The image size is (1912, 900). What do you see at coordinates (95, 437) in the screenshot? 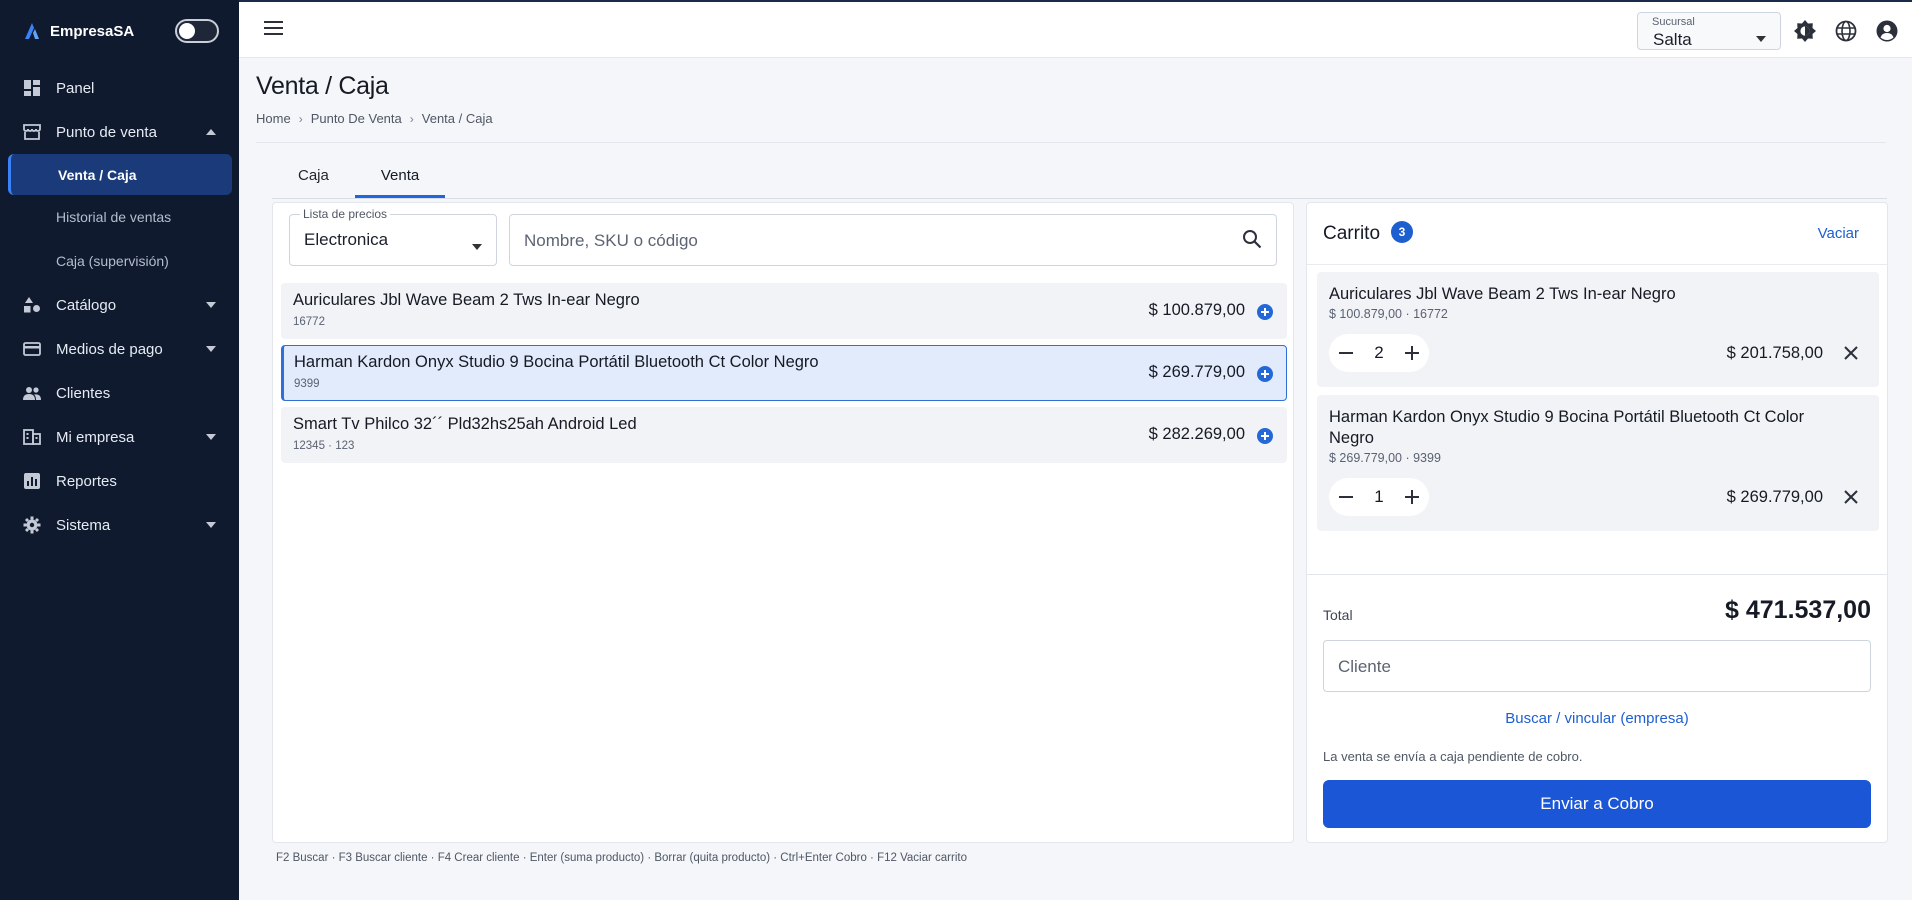
I see `sidebar-item-label: Mi empresa` at bounding box center [95, 437].